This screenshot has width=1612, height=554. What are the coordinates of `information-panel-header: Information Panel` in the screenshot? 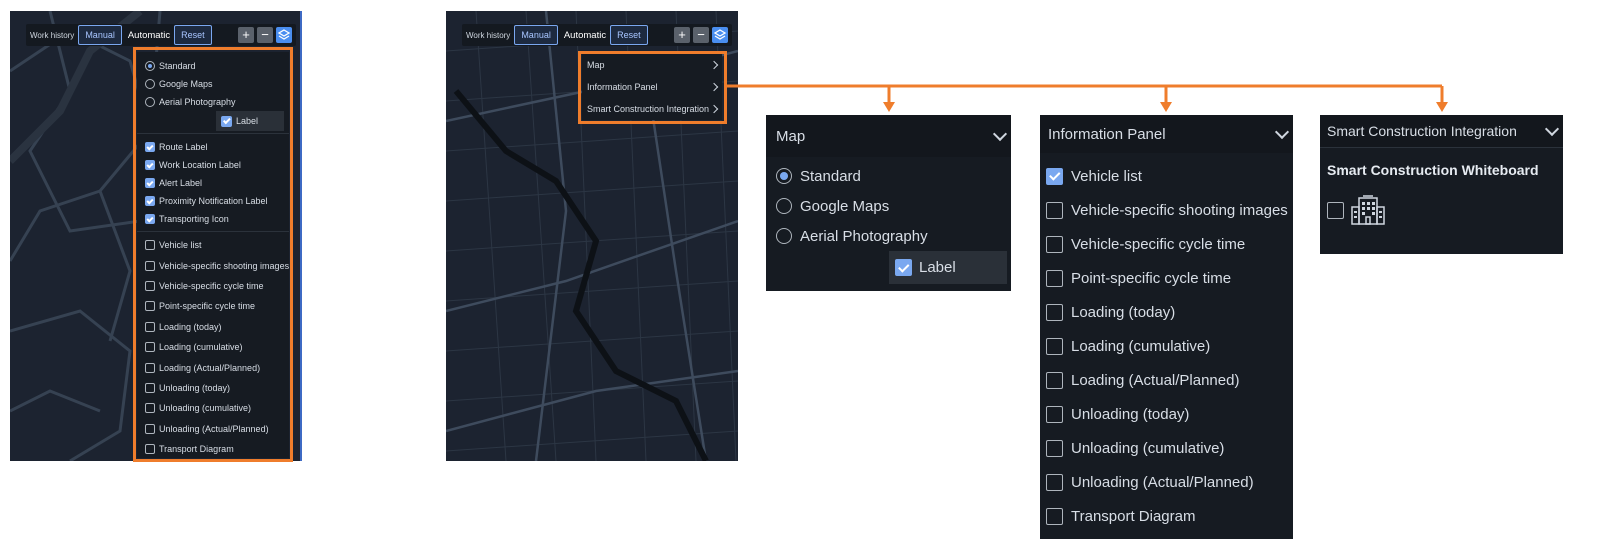 It's located at (1166, 134).